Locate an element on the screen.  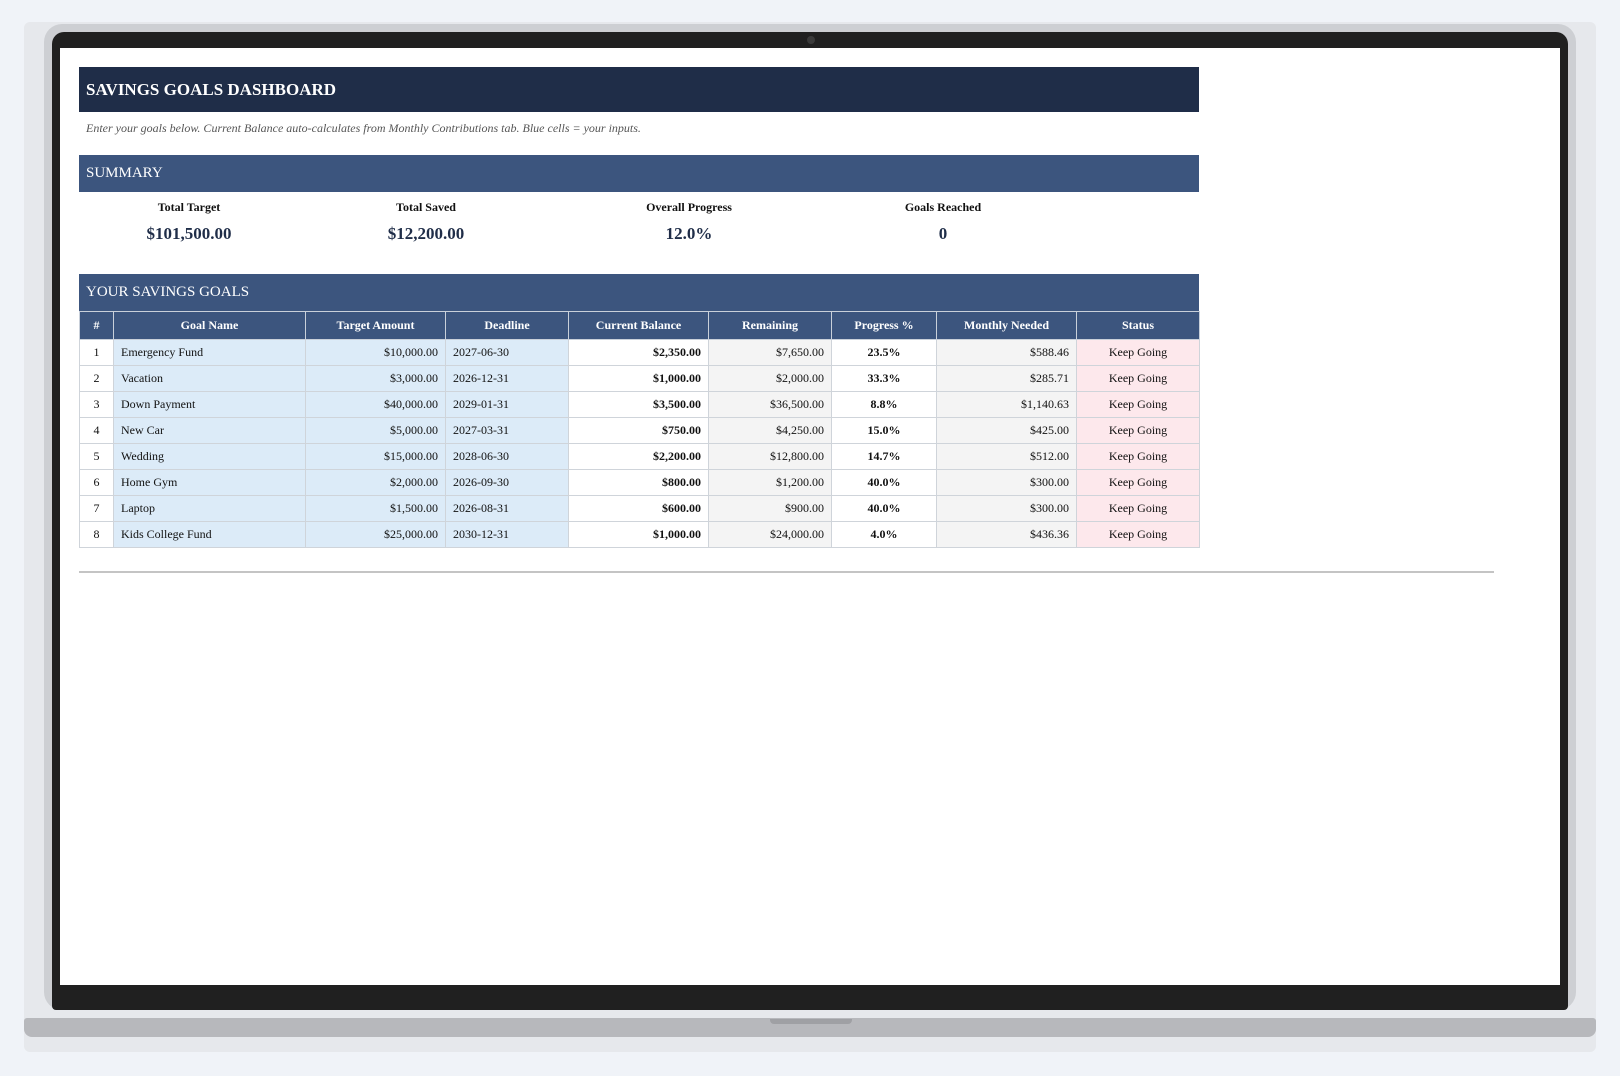
column-header: Remaining is located at coordinates (770, 325).